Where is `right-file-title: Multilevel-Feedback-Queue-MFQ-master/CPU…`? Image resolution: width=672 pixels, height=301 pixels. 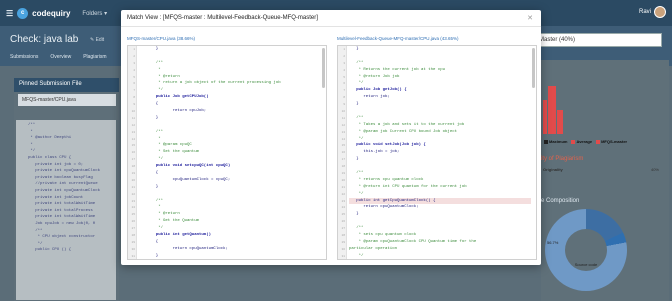 right-file-title: Multilevel-Feedback-Queue-MFQ-master/CPU… is located at coordinates (398, 38).